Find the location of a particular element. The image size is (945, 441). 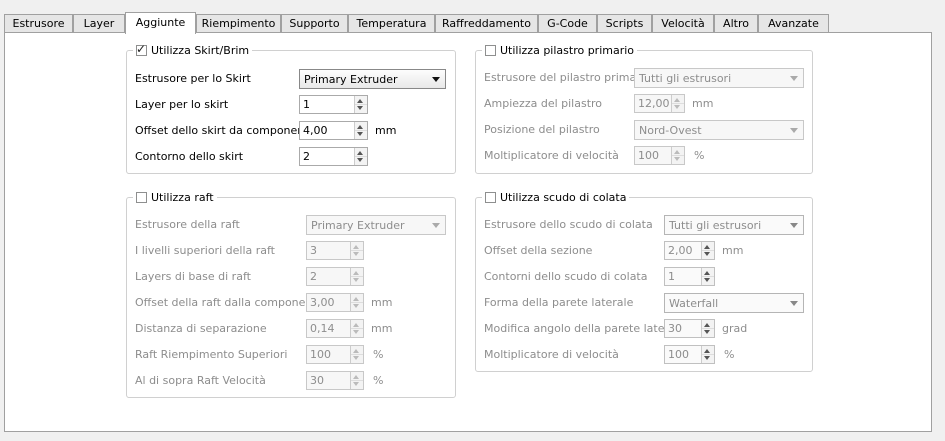

ooze-shield-extruder-select: Tutti gli estrusori is located at coordinates (734, 225).